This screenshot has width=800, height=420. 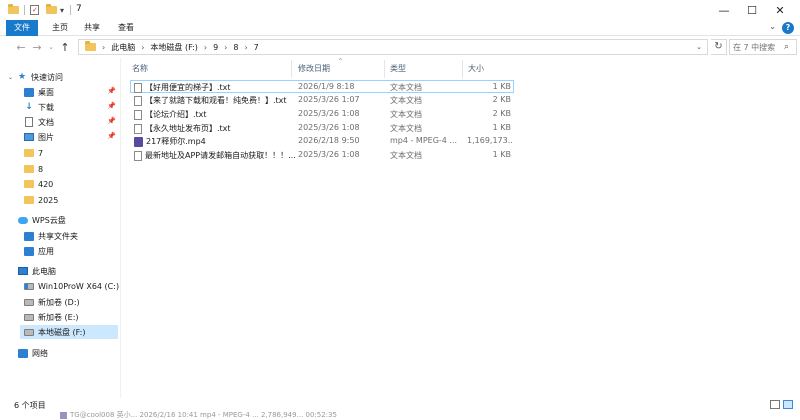 What do you see at coordinates (322, 114) in the screenshot?
I see `table-row: 【论坛介绍】.txt 2025/3/26 1:08 文本文档 2 KB` at bounding box center [322, 114].